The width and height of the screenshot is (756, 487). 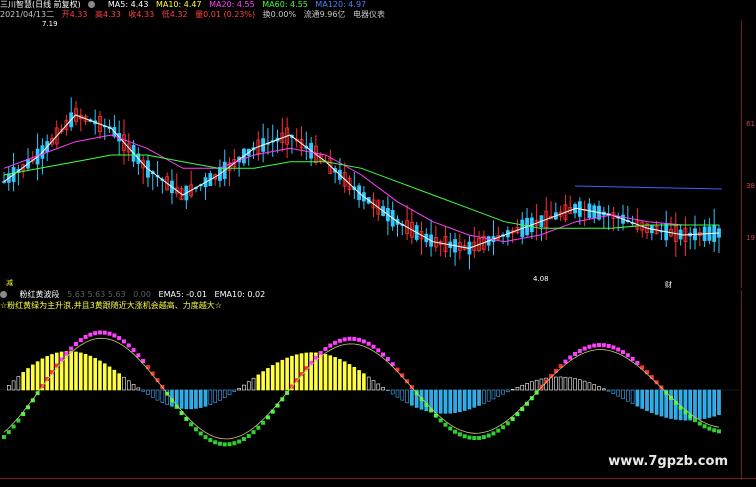 I want to click on note-text: ☆粉红黄绿为主升浪,并且3黄跟随近大涨机会越高、力度越大☆, so click(x=111, y=305).